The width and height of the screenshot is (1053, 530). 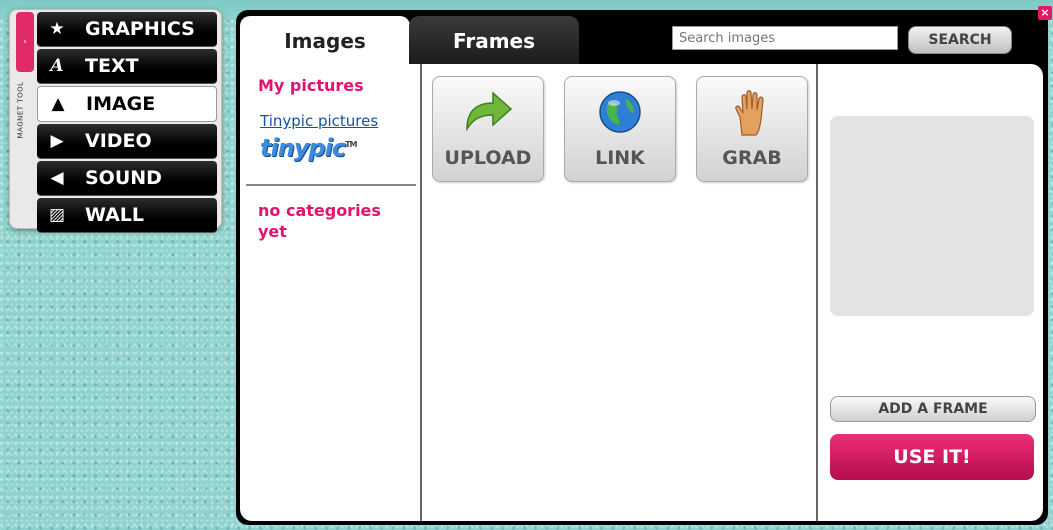 What do you see at coordinates (752, 117) in the screenshot?
I see `hand-icon` at bounding box center [752, 117].